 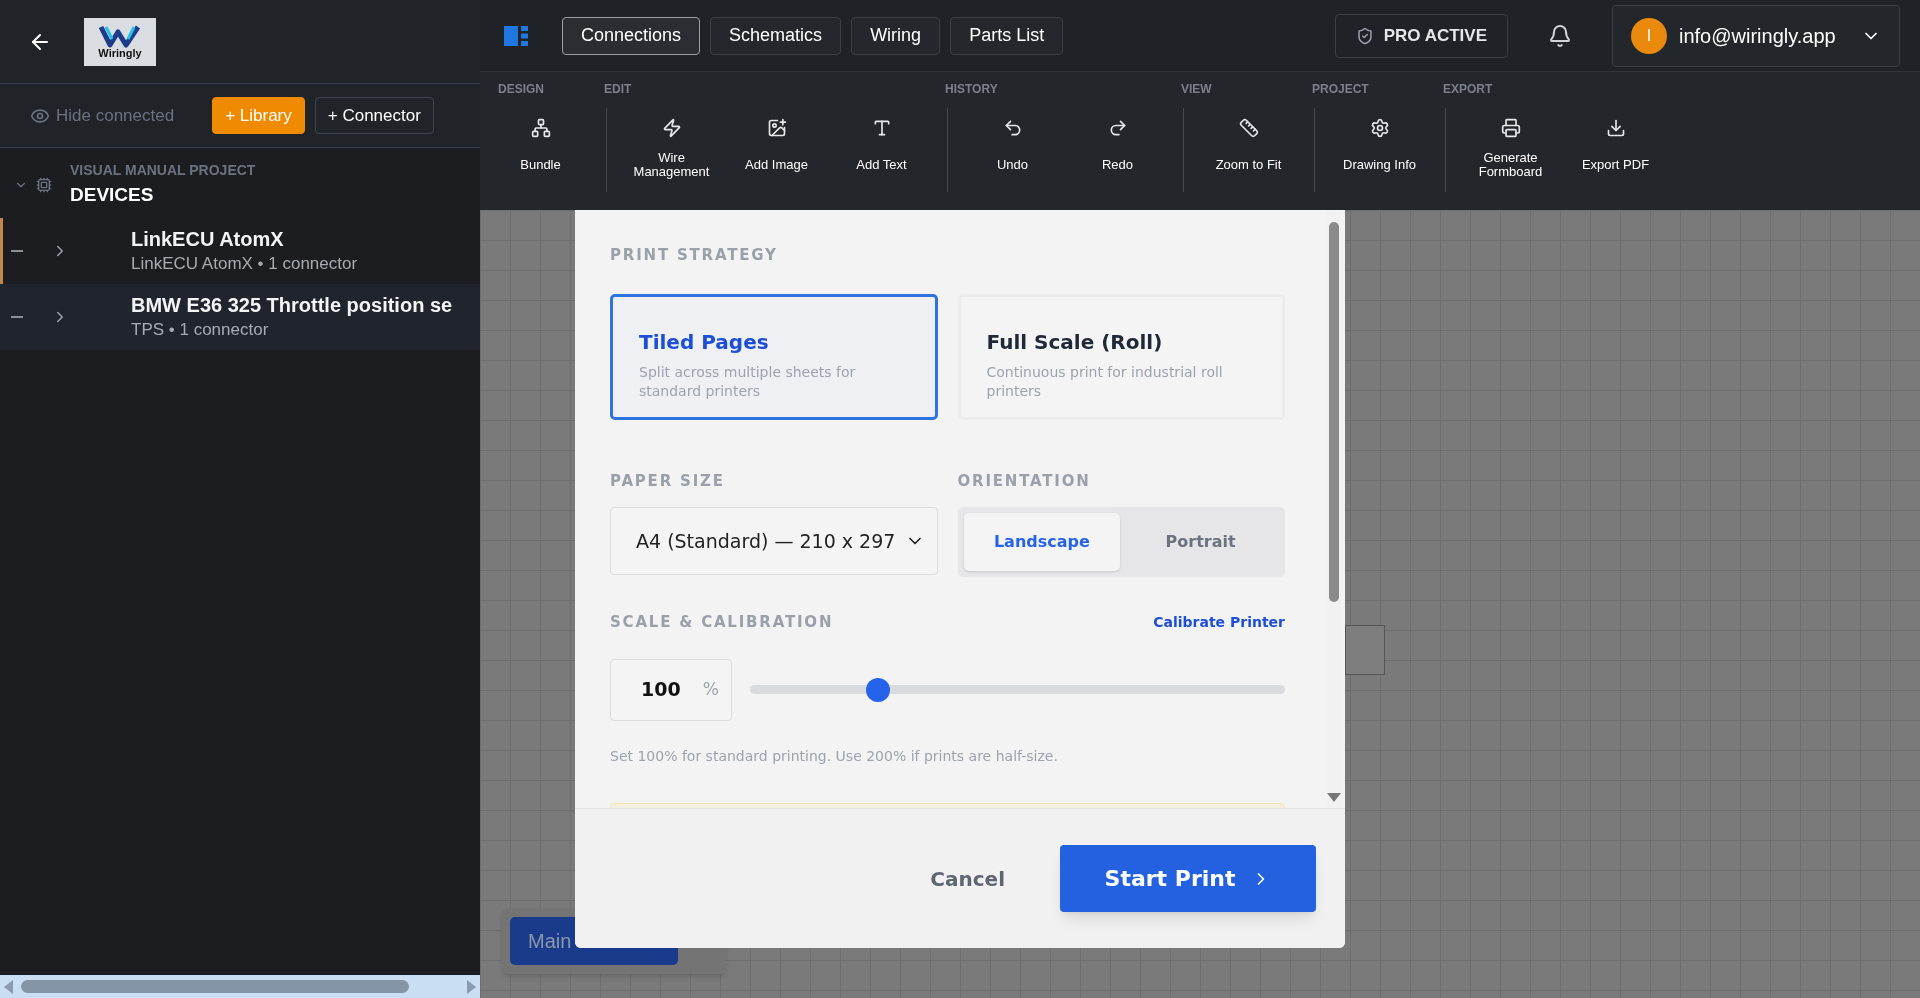 I want to click on project-name: VISUAL MANUAL PROJECT, so click(x=163, y=170).